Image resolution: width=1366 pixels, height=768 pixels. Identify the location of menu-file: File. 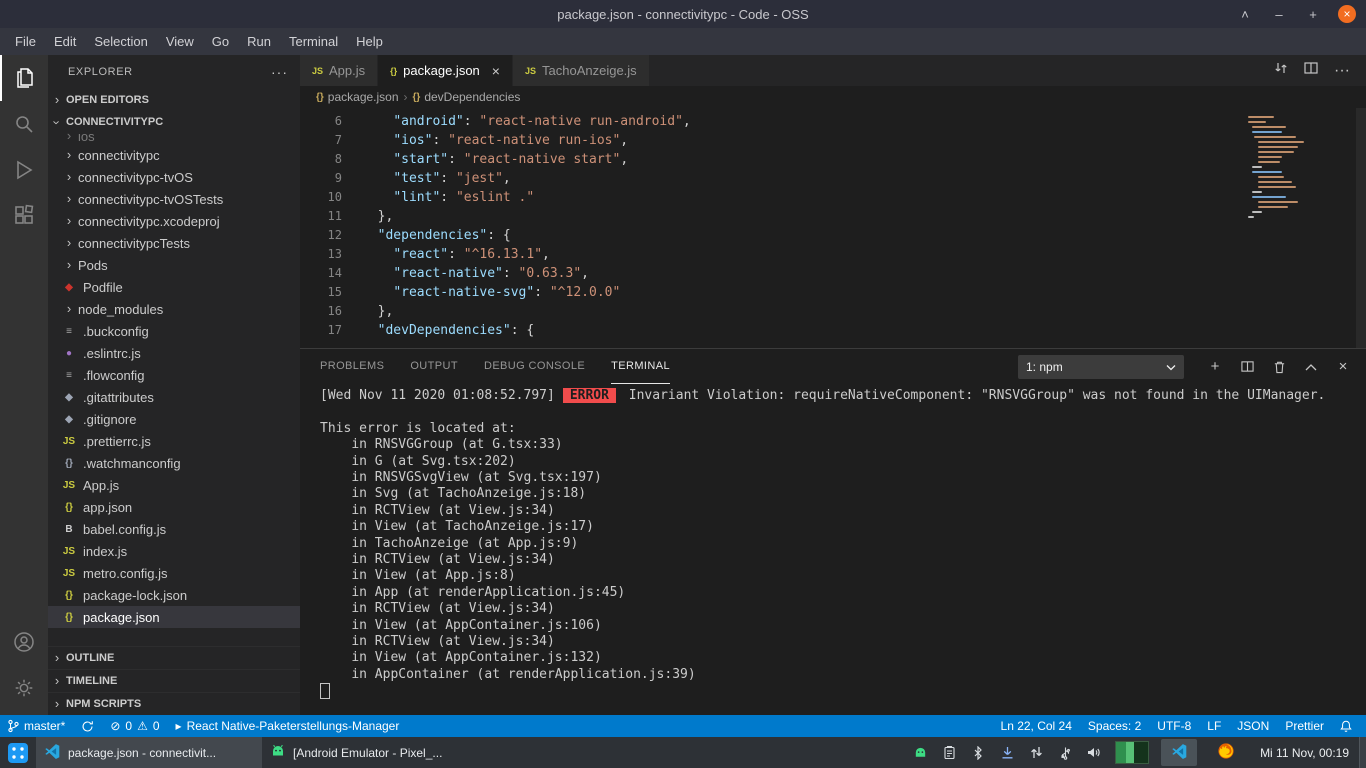
(25, 41).